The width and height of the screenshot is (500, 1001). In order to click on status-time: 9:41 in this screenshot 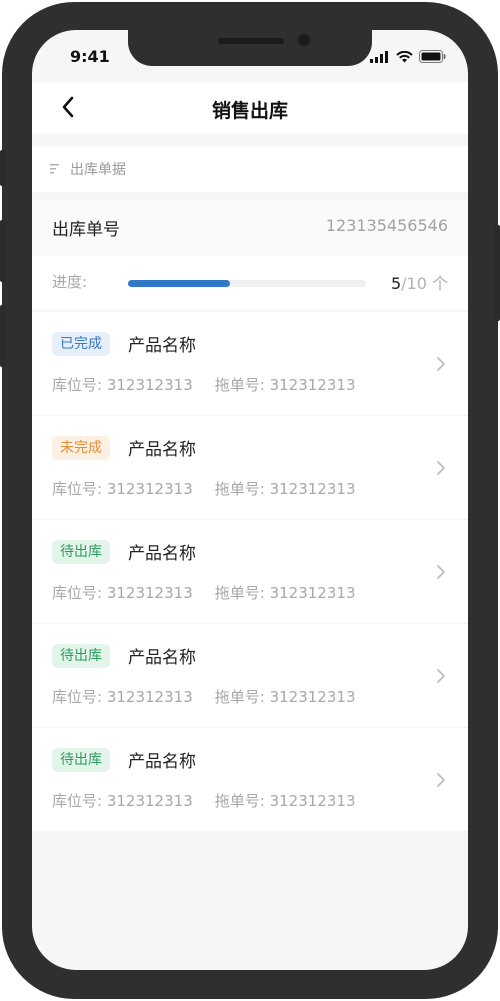, I will do `click(90, 56)`.